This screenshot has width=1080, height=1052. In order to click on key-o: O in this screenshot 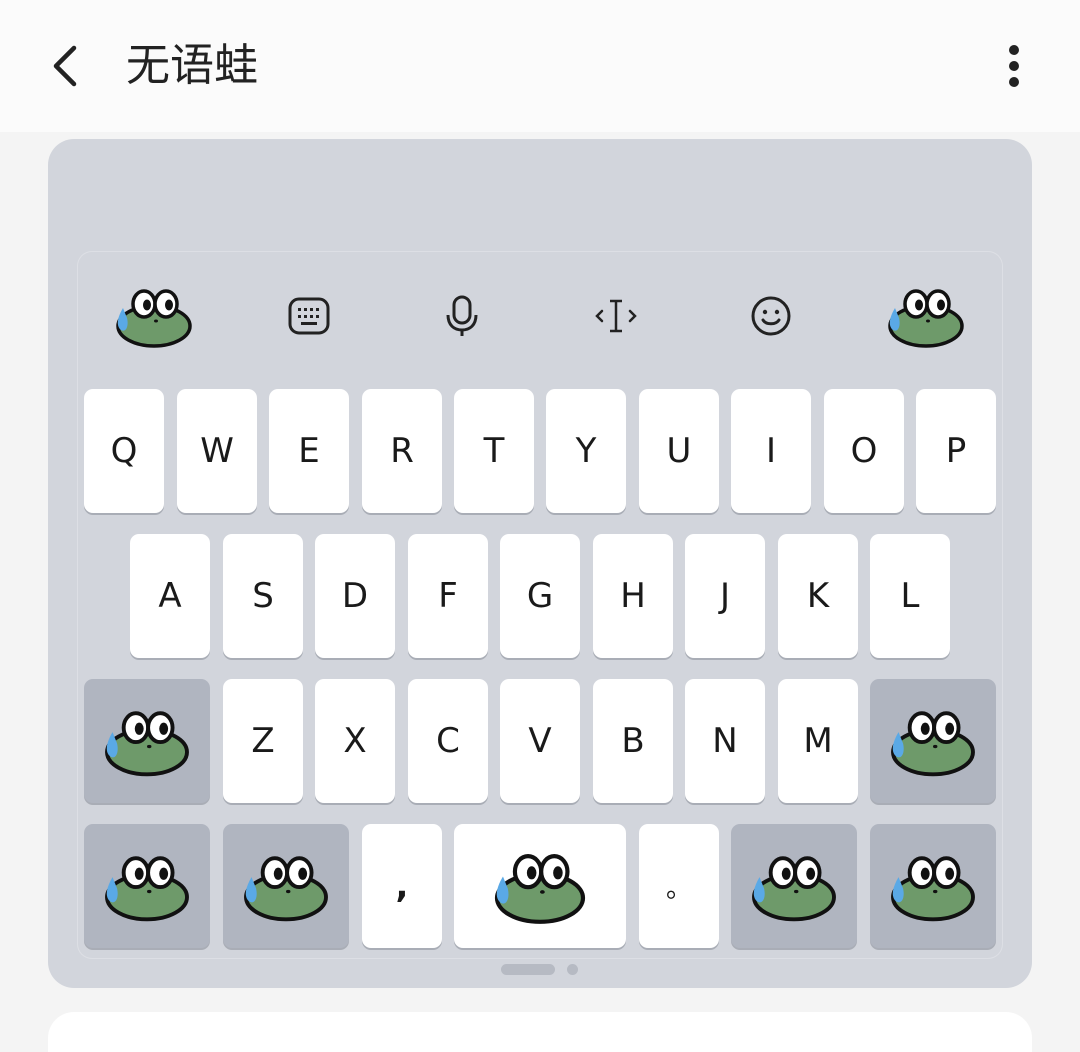, I will do `click(864, 451)`.